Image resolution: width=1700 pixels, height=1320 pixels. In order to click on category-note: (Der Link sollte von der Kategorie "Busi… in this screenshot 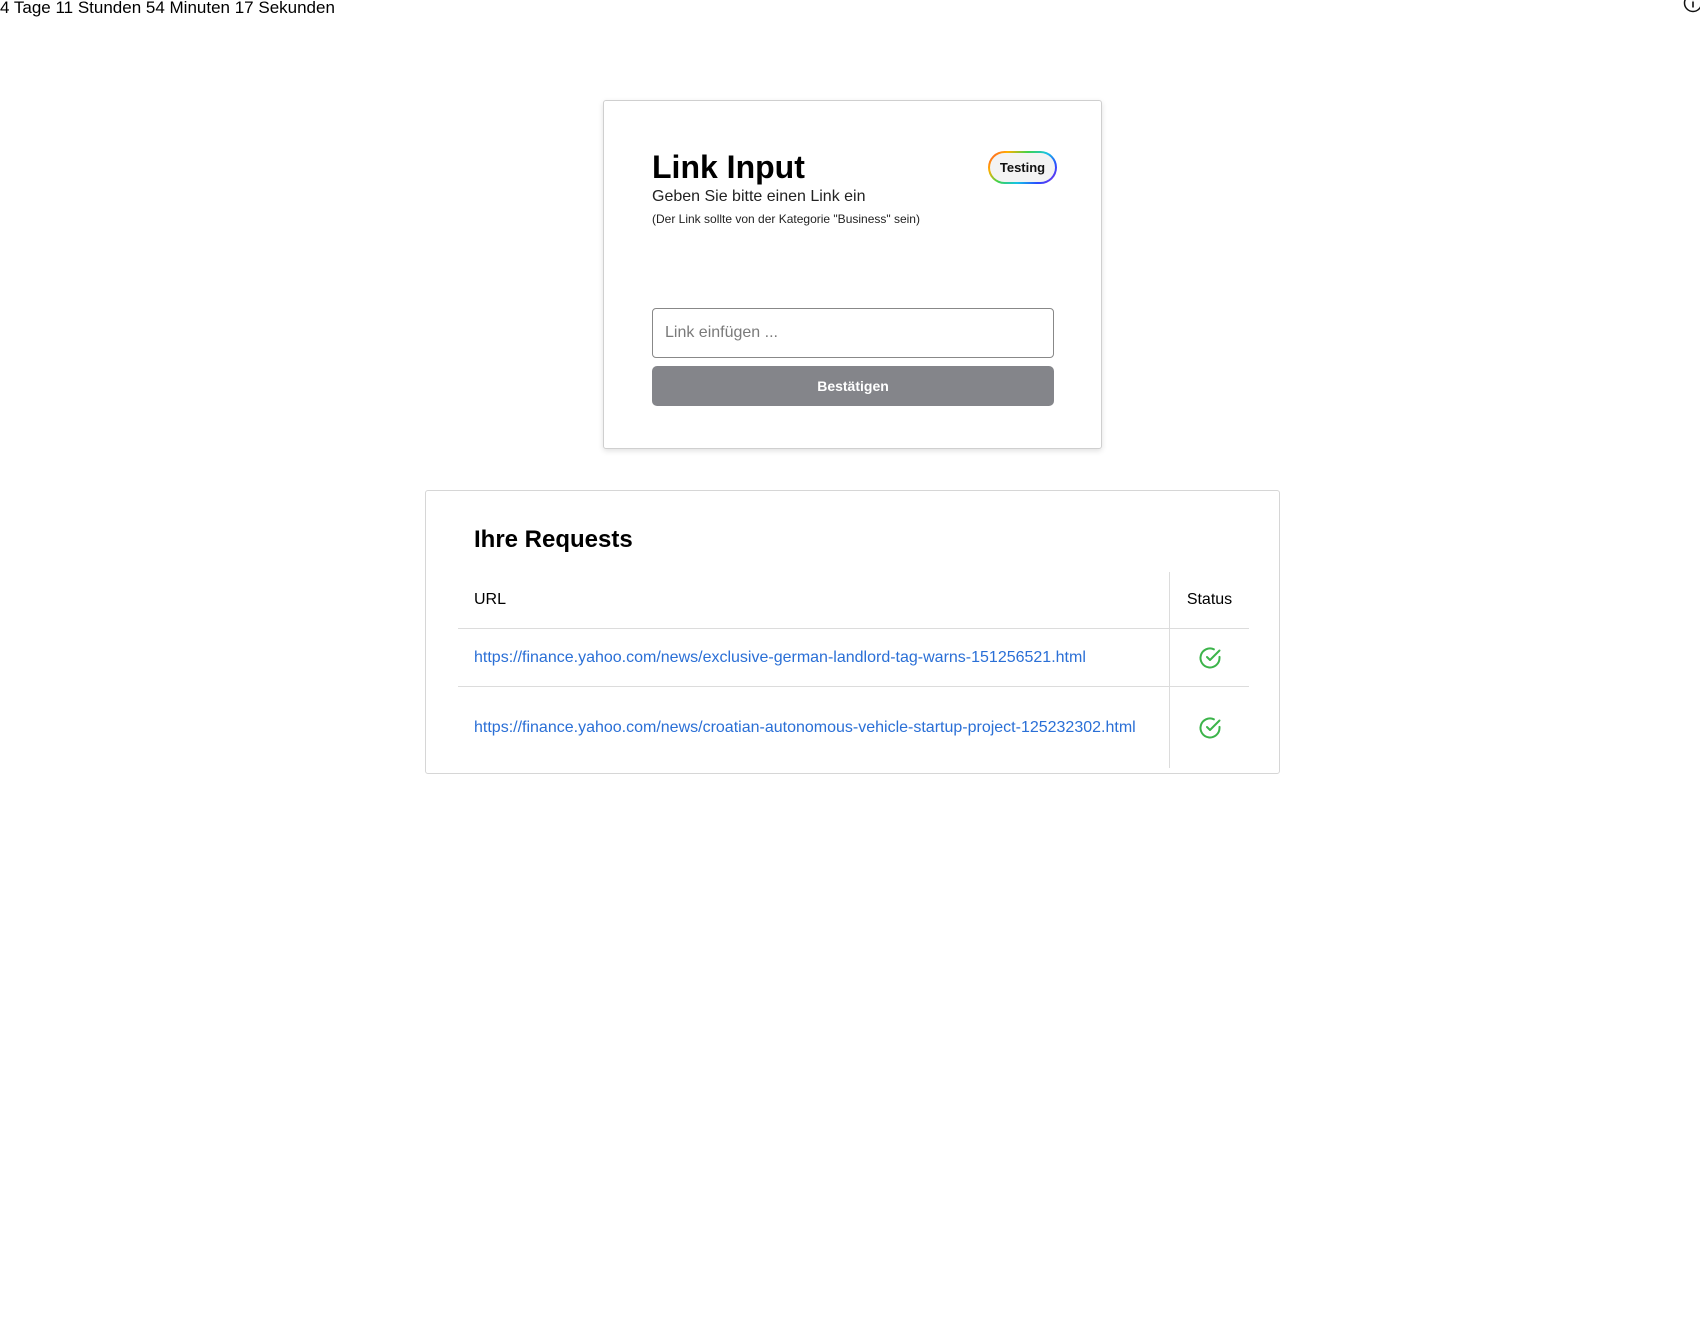, I will do `click(786, 219)`.